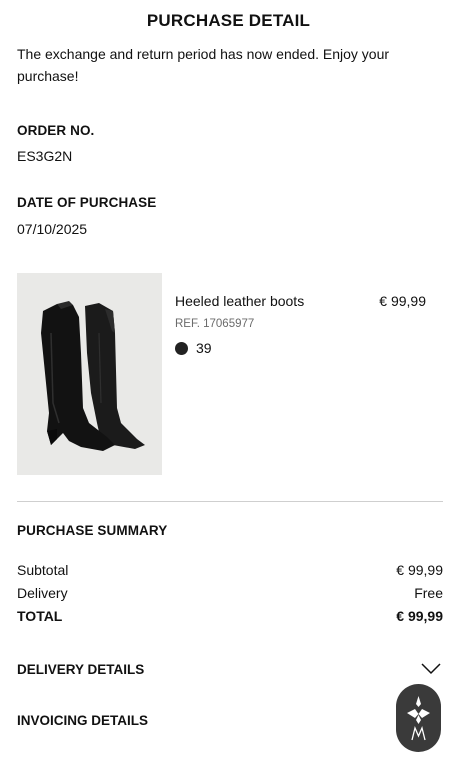  Describe the element at coordinates (83, 720) in the screenshot. I see `invoicing-details-label: INVOICING DETAILS` at that location.